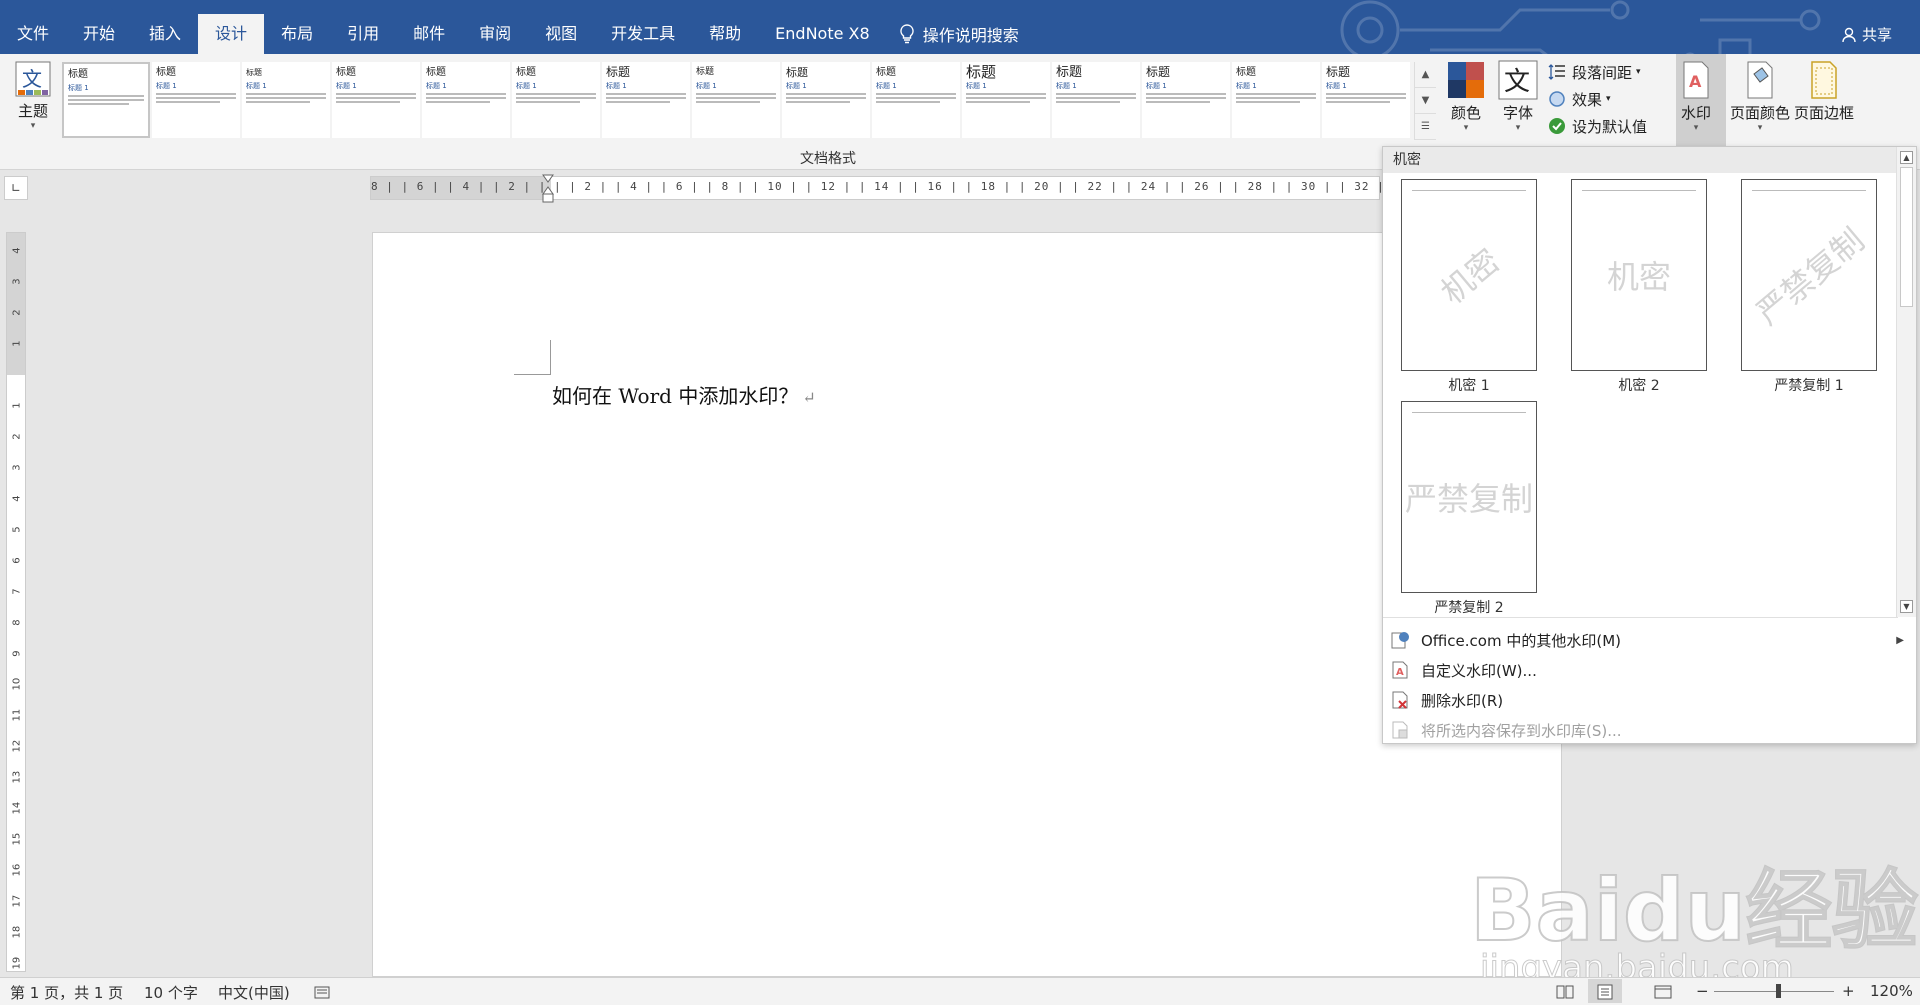  Describe the element at coordinates (1891, 991) in the screenshot. I see `zoom-level: 120%` at that location.